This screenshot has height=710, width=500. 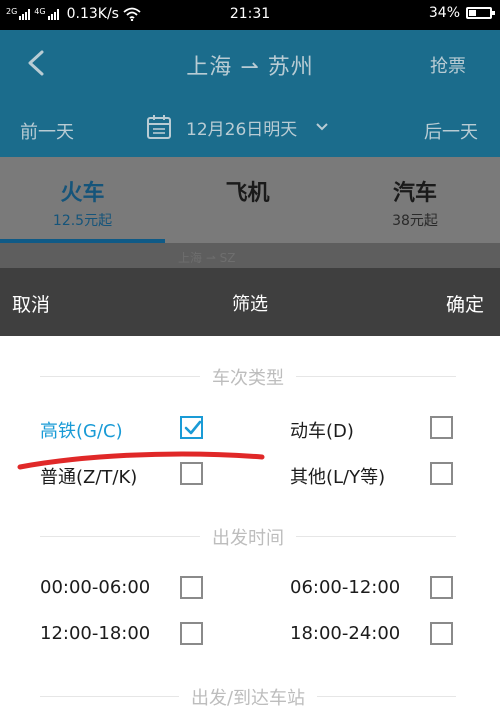 I want to click on tab-train-price: 12.5元起, so click(x=82, y=221).